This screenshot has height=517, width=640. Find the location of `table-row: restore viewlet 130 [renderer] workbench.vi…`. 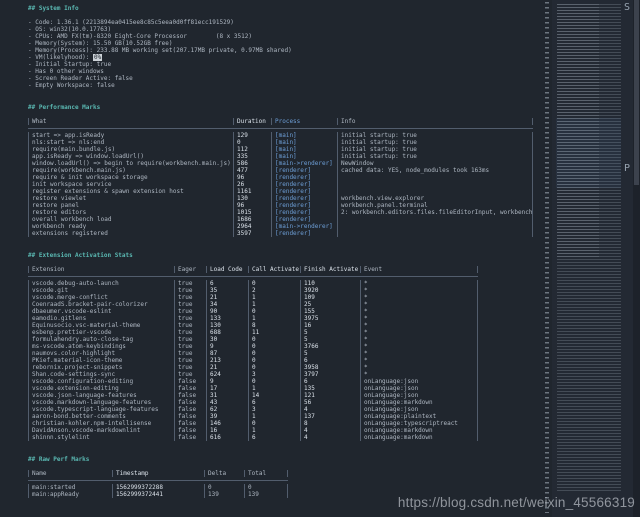

table-row: restore viewlet 130 [renderer] workbench.vi… is located at coordinates (280, 198).